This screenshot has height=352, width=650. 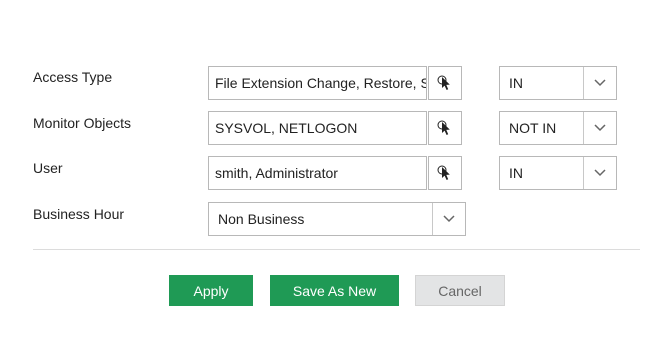 I want to click on user-picker-button, so click(x=445, y=173).